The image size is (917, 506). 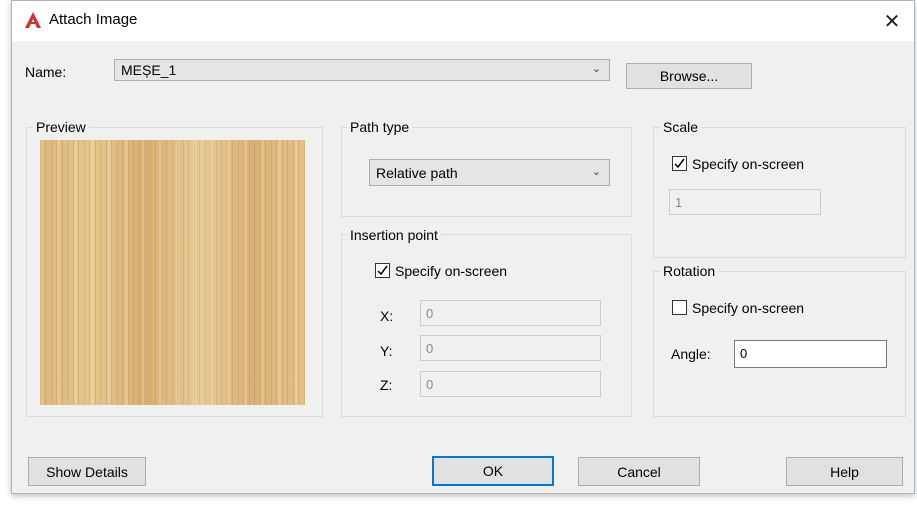 What do you see at coordinates (451, 271) in the screenshot?
I see `insertion-specify-label: Specify on-screen` at bounding box center [451, 271].